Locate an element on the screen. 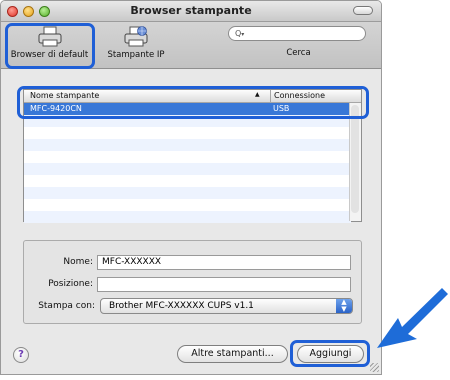 This screenshot has width=450, height=380. pointer-arrow-icon is located at coordinates (412, 318).